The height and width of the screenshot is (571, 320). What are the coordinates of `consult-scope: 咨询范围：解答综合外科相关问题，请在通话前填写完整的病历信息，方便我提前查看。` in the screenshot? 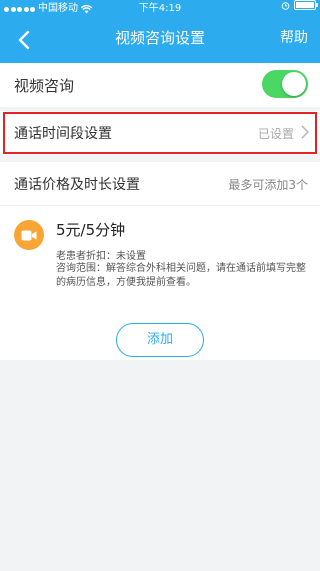 It's located at (181, 275).